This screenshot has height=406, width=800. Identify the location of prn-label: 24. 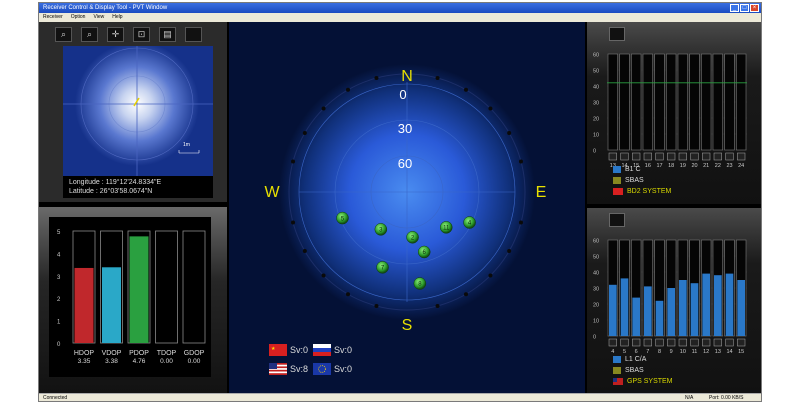
(741, 166).